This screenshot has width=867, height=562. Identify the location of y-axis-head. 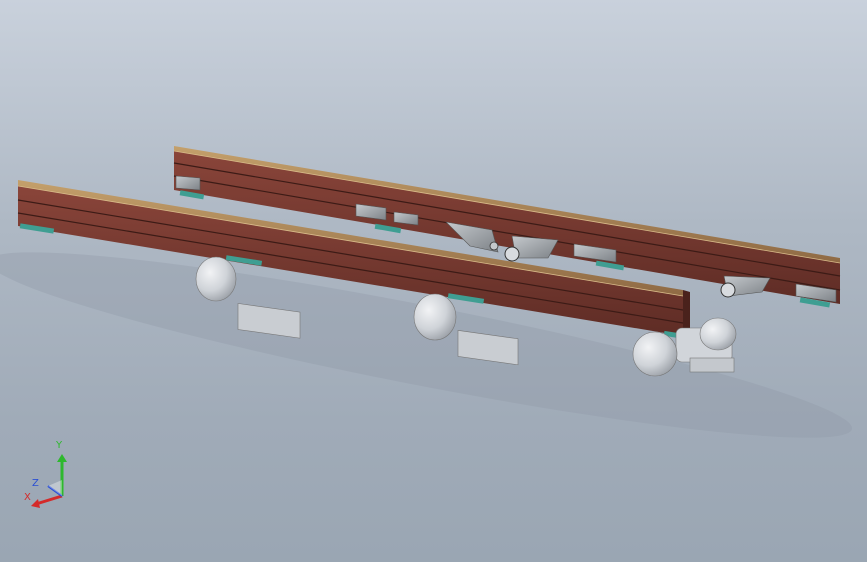
(62, 458).